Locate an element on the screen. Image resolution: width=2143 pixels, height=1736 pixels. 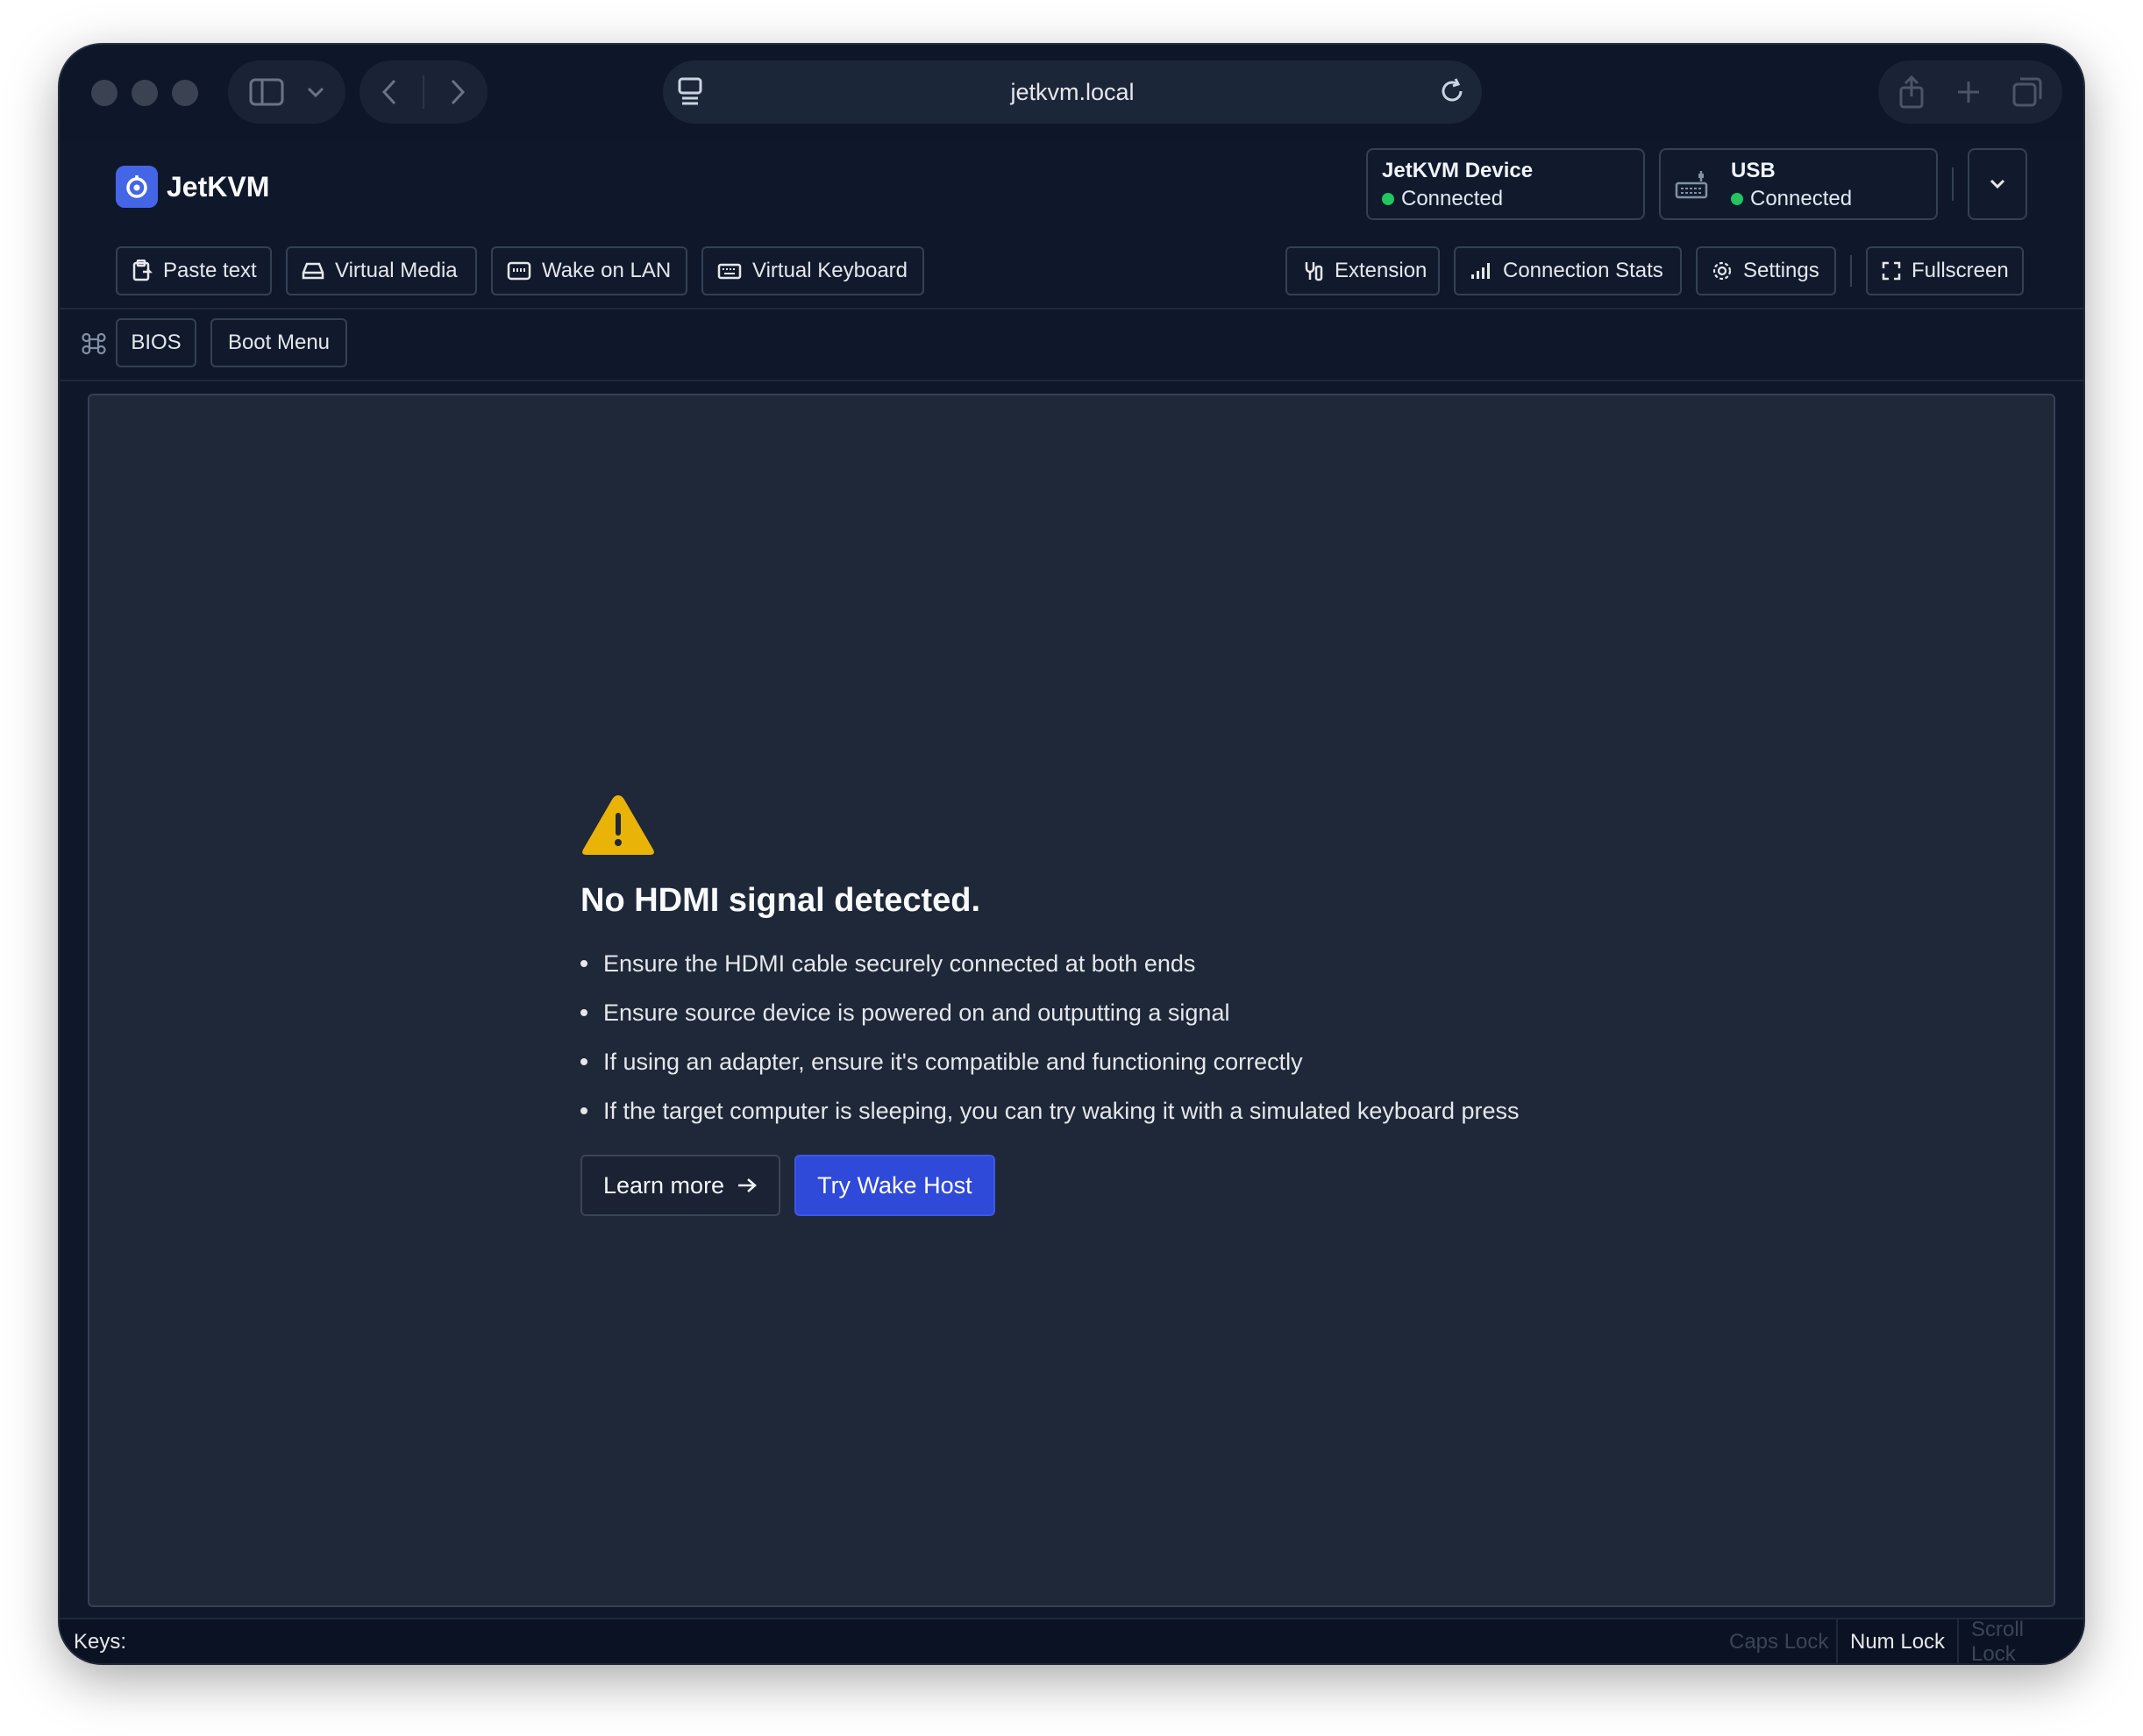
paste-text-label: Paste text is located at coordinates (210, 270).